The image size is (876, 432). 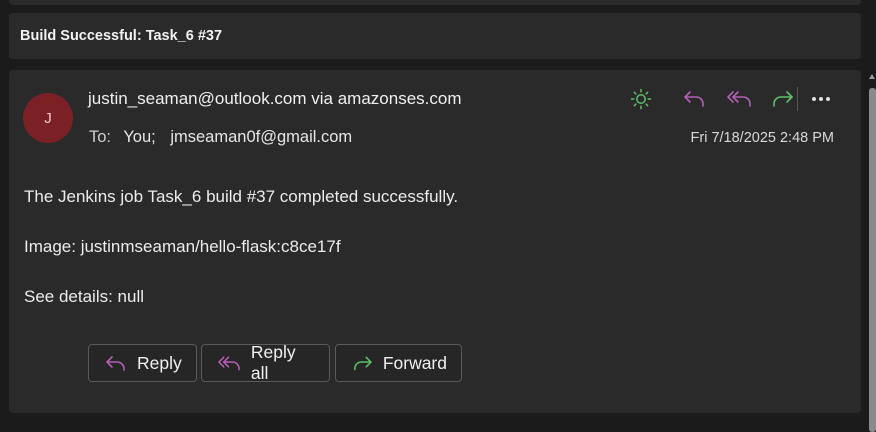 What do you see at coordinates (182, 246) in the screenshot?
I see `body-line-image: Image: justinmseaman/hello-flask:c8ce17f` at bounding box center [182, 246].